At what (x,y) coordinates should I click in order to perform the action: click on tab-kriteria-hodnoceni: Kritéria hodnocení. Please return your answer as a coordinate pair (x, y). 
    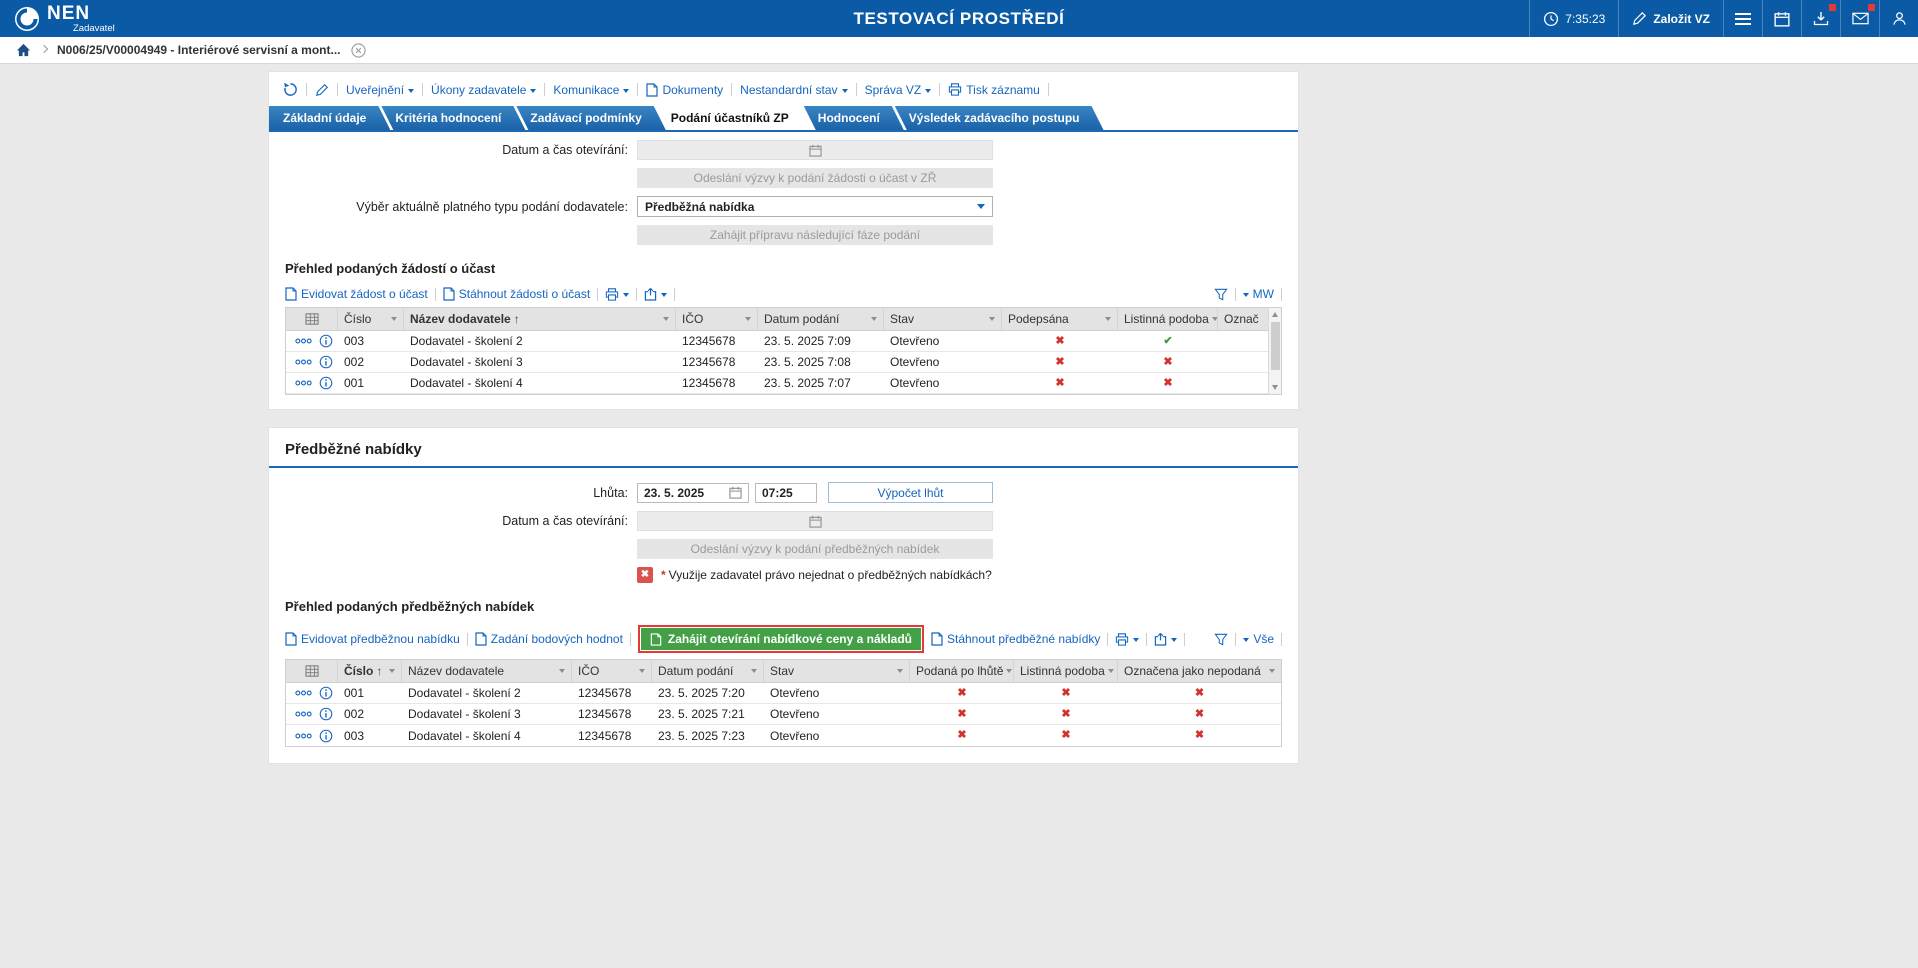
    Looking at the image, I should click on (453, 118).